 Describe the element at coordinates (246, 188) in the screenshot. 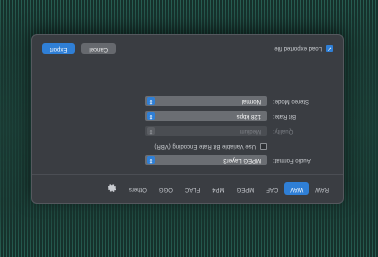

I see `tab-mpeg: MPEG` at that location.